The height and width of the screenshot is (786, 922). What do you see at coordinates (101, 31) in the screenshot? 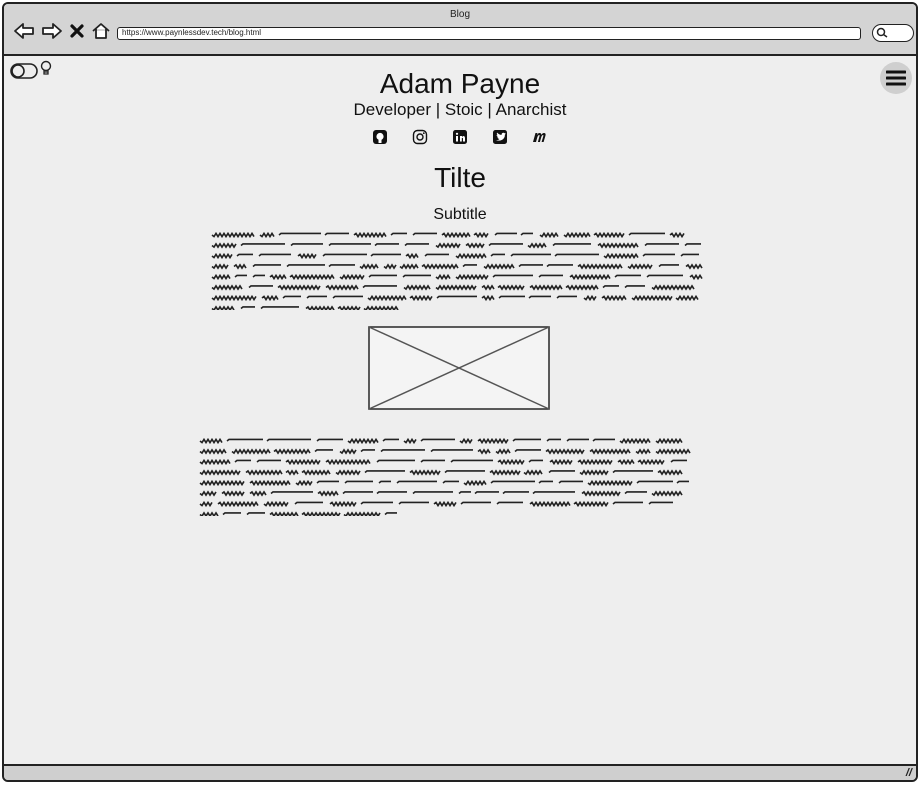
I see `home-icon` at bounding box center [101, 31].